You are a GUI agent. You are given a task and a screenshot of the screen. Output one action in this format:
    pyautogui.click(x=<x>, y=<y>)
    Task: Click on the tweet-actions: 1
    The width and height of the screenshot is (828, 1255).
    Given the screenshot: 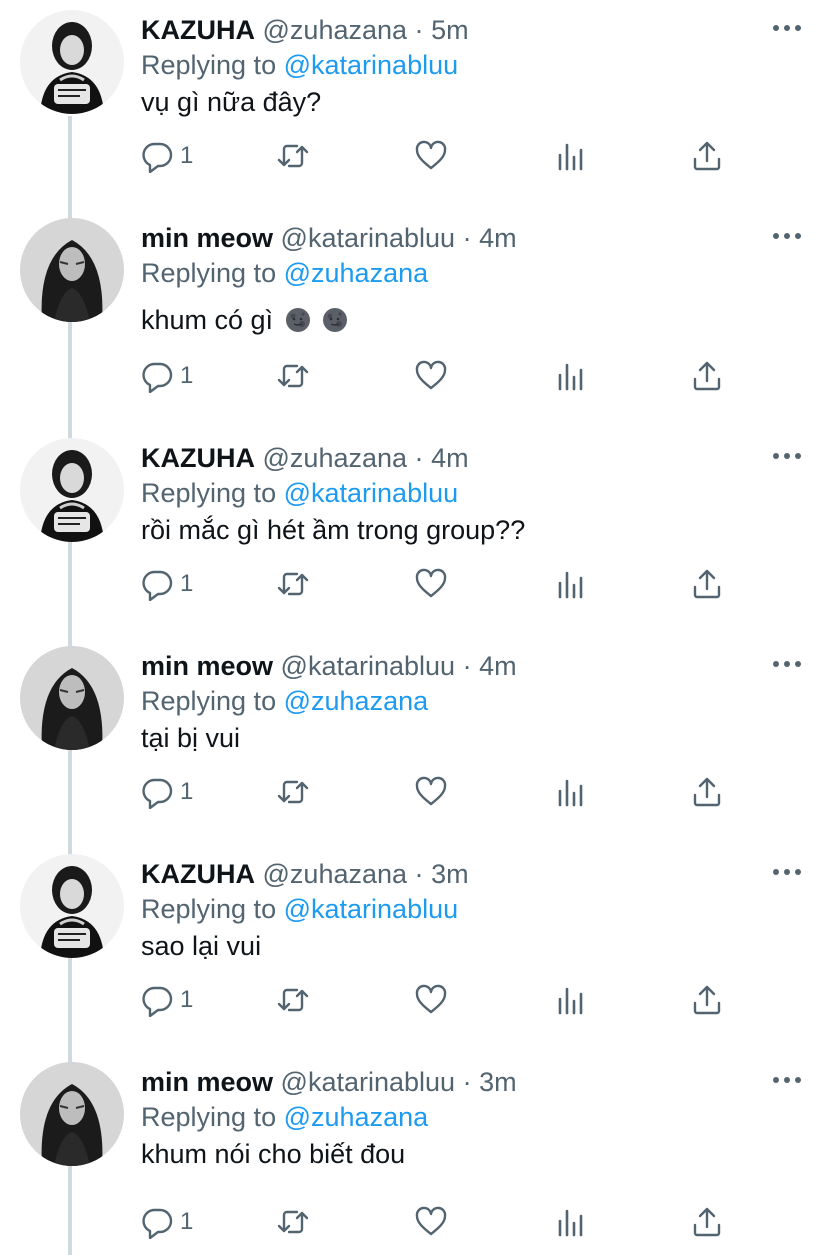 What is the action you would take?
    pyautogui.click(x=440, y=156)
    